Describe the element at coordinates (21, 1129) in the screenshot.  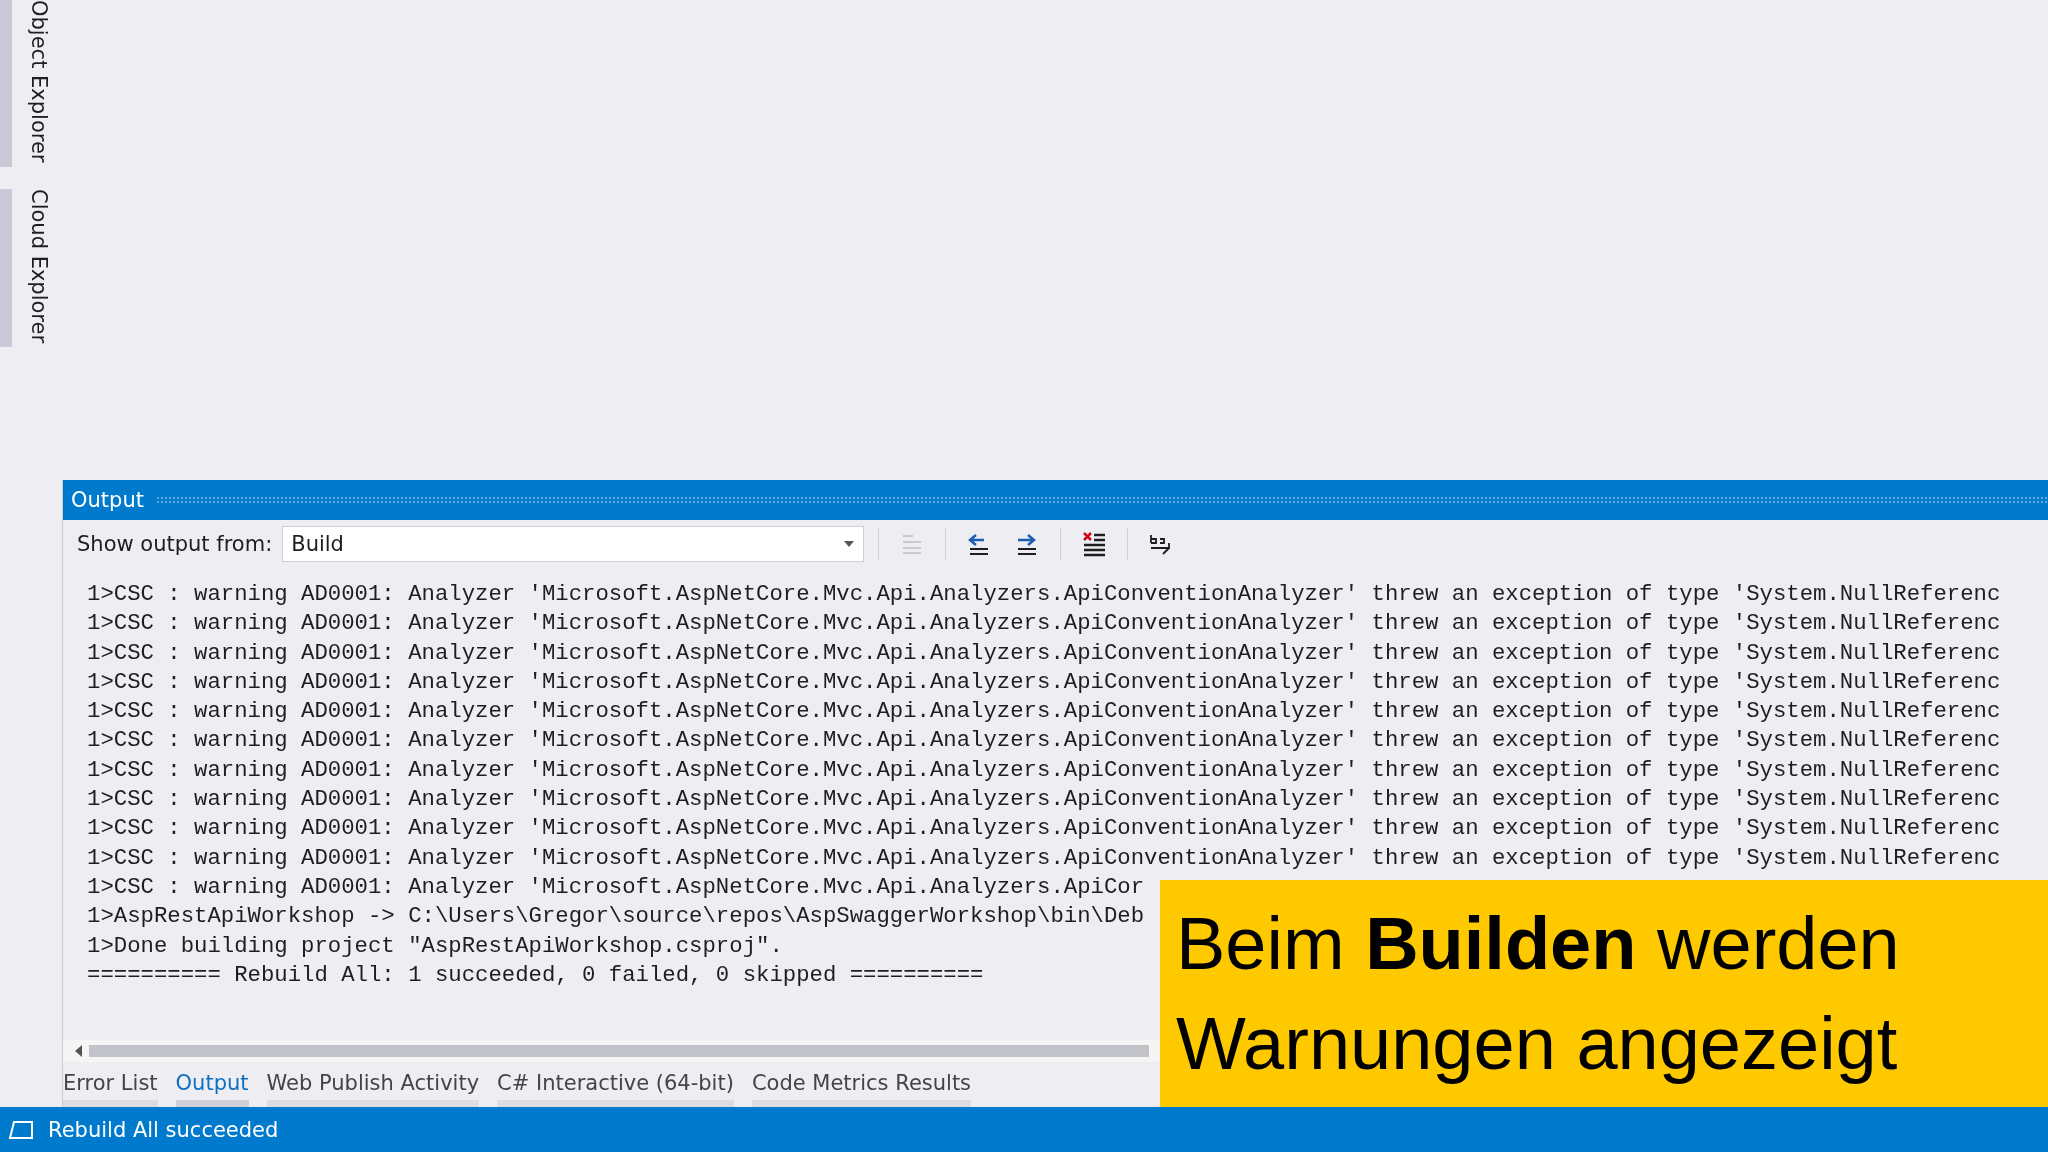
I see `window-icon` at that location.